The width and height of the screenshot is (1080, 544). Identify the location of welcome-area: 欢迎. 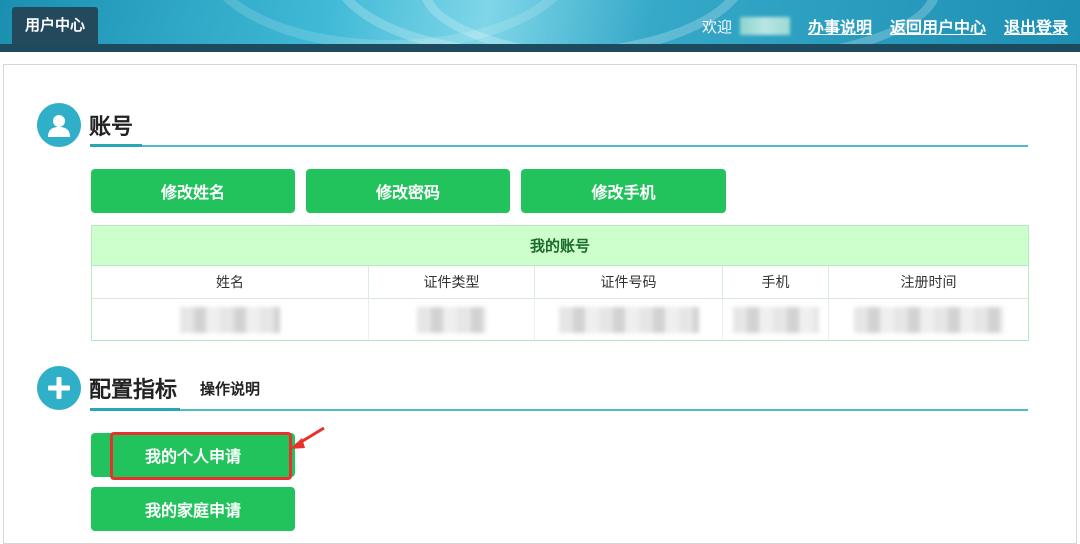
(746, 26).